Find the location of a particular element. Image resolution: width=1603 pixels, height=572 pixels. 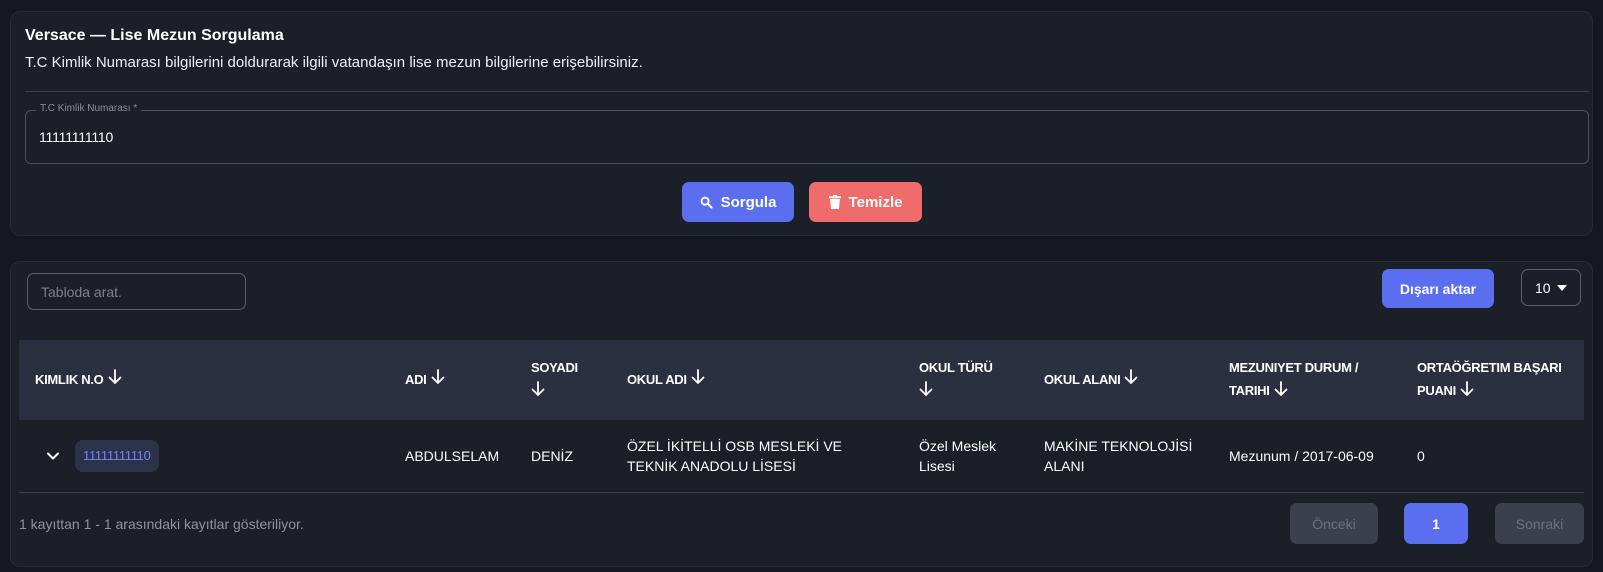

next-page-button: Sonraki is located at coordinates (1539, 523).